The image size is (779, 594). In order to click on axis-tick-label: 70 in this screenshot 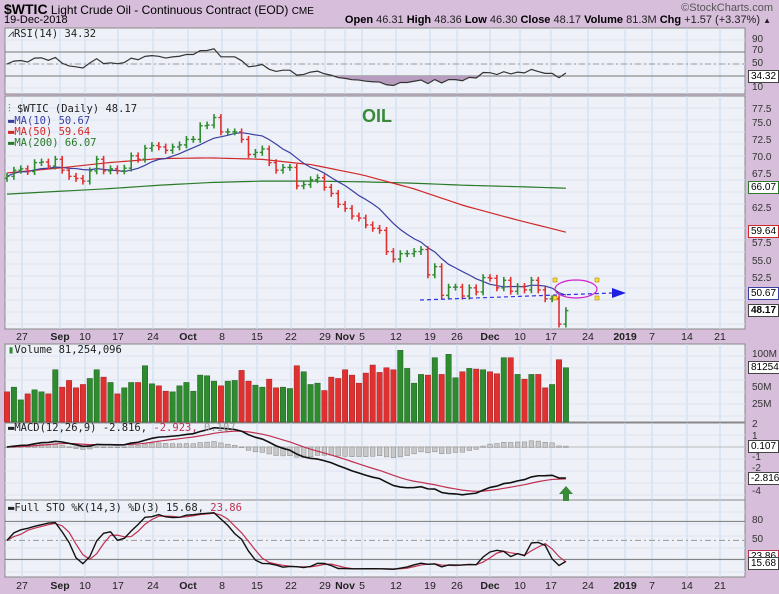, I will do `click(758, 50)`.